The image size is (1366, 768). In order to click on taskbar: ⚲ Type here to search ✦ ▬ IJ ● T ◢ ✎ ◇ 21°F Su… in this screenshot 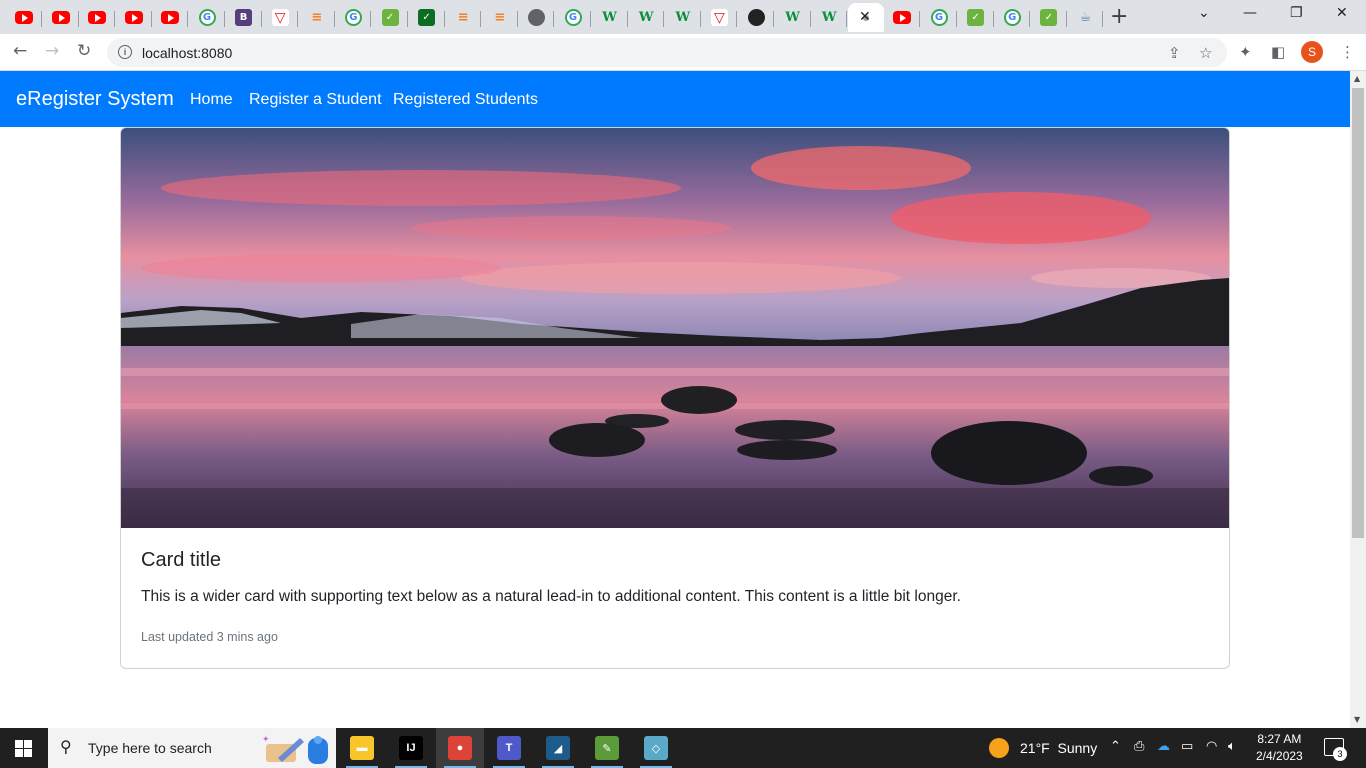, I will do `click(683, 748)`.